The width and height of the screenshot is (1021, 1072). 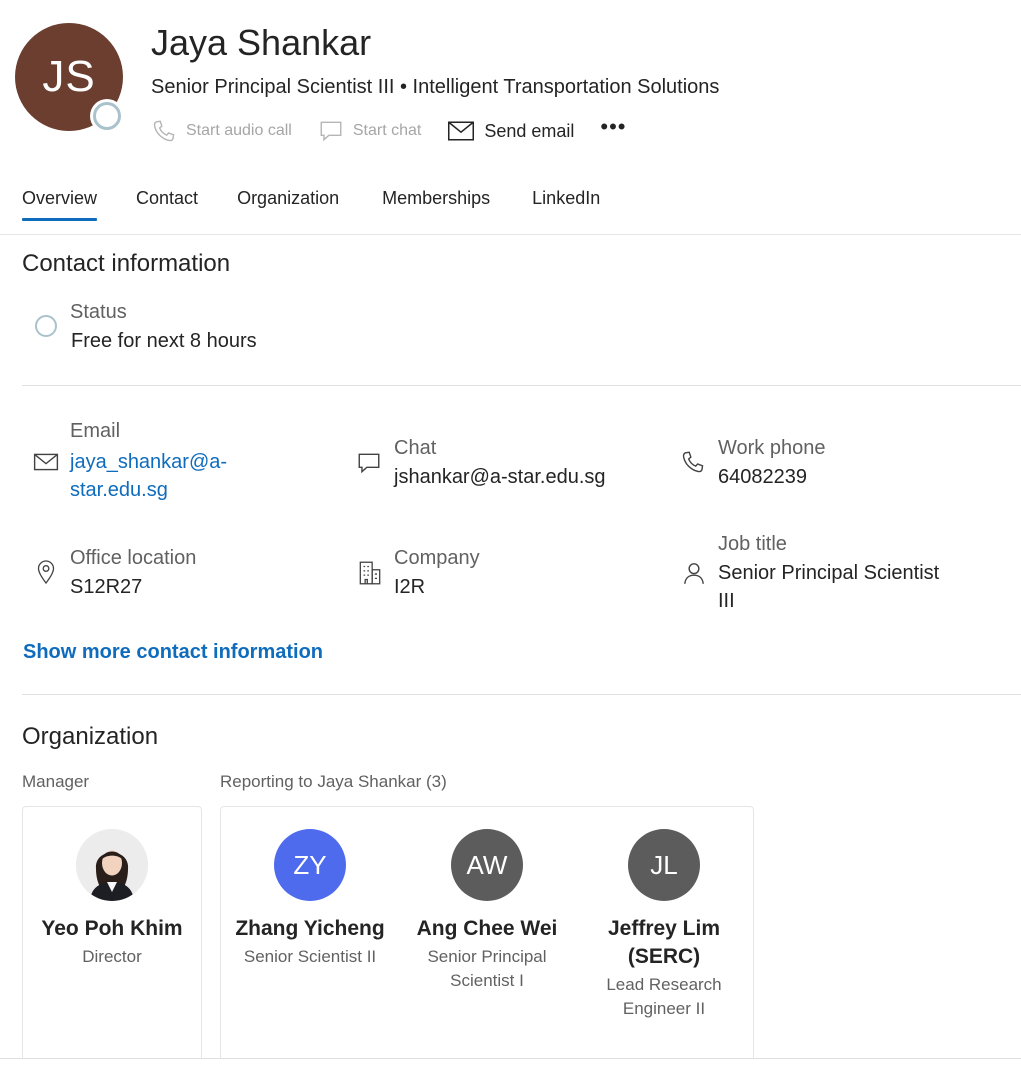 I want to click on company-value: I2R, so click(x=410, y=587).